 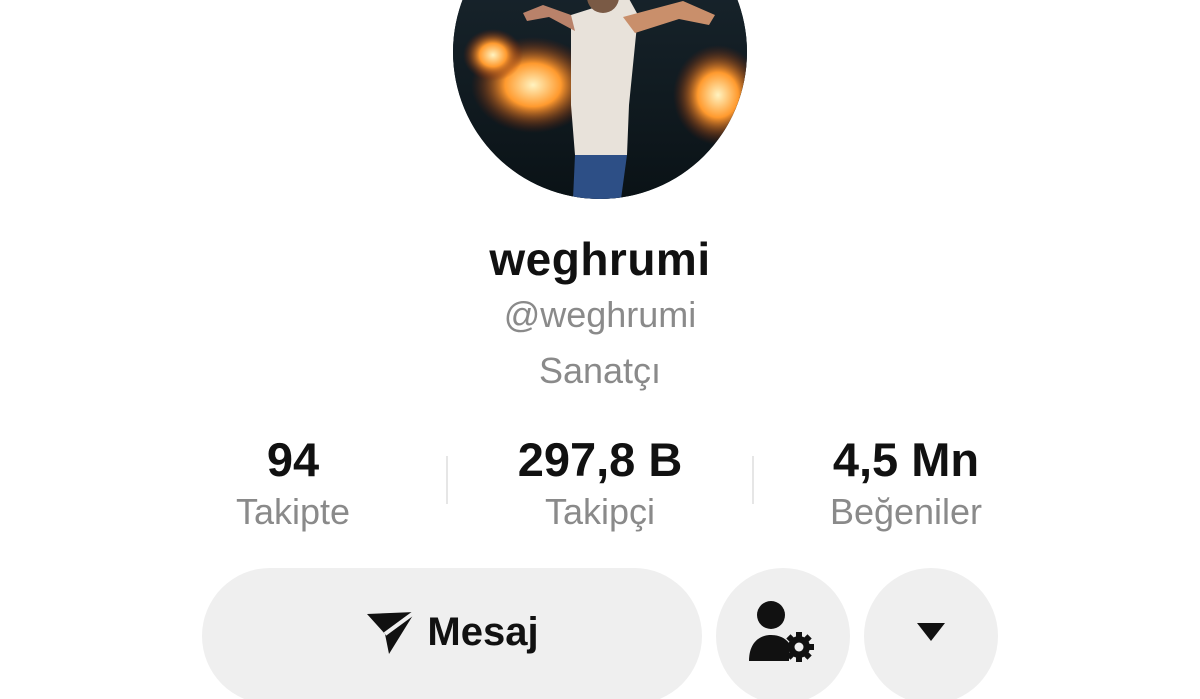 I want to click on send-icon, so click(x=391, y=632).